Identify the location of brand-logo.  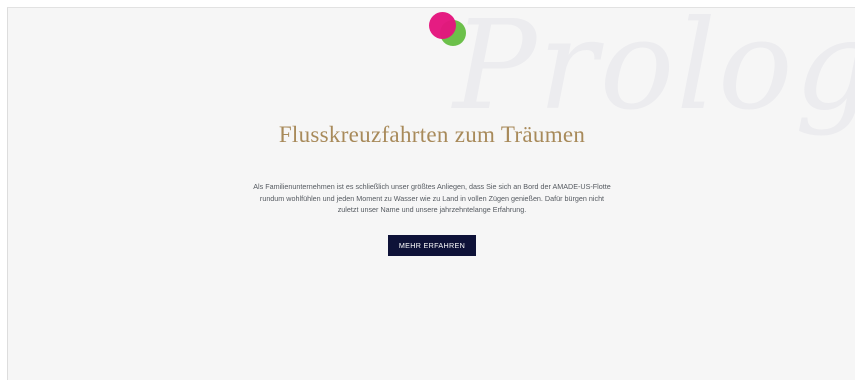
(448, 30).